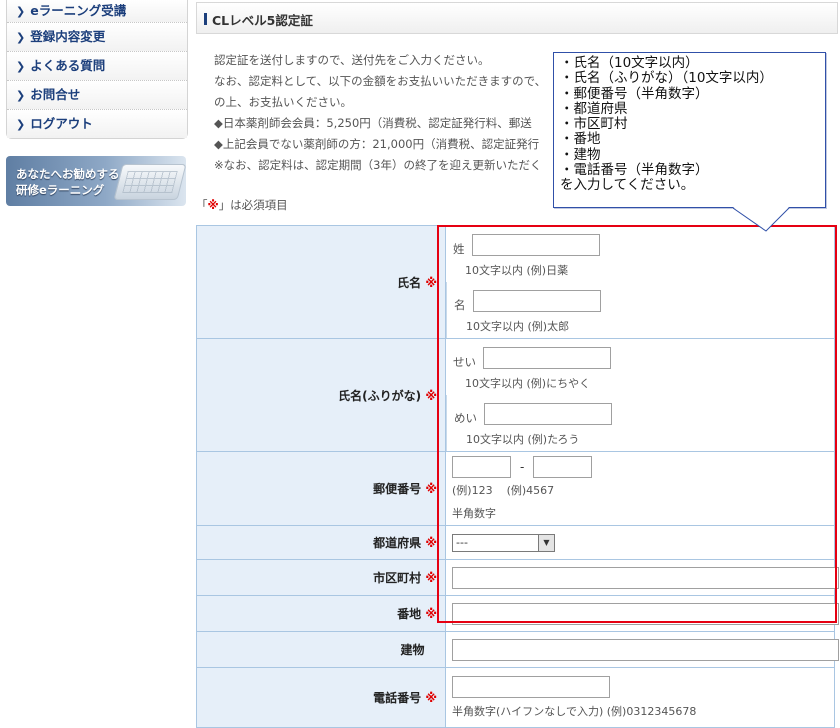 This screenshot has width=840, height=728. I want to click on tooltip-line: ・市区町村, so click(594, 124).